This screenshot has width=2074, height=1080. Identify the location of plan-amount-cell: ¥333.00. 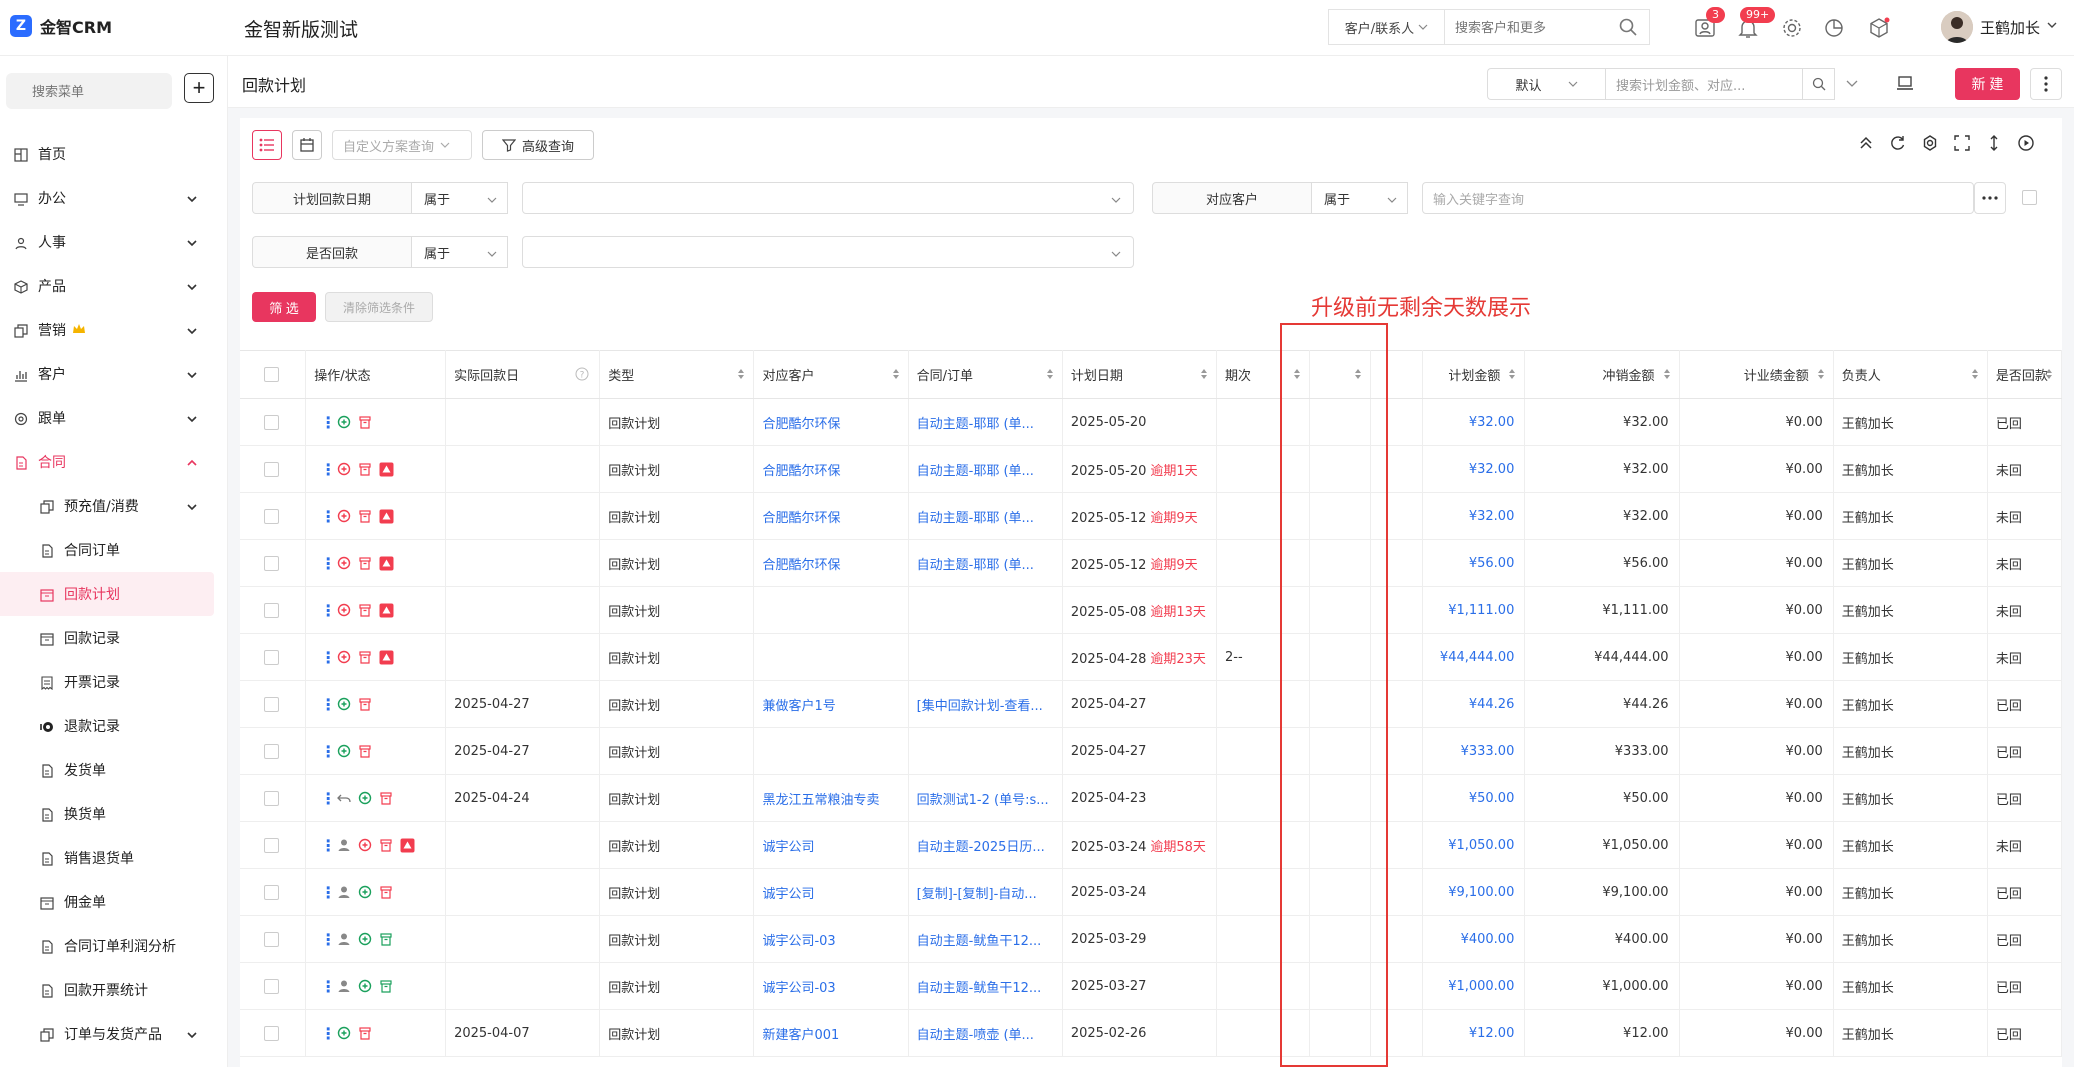
(1474, 751).